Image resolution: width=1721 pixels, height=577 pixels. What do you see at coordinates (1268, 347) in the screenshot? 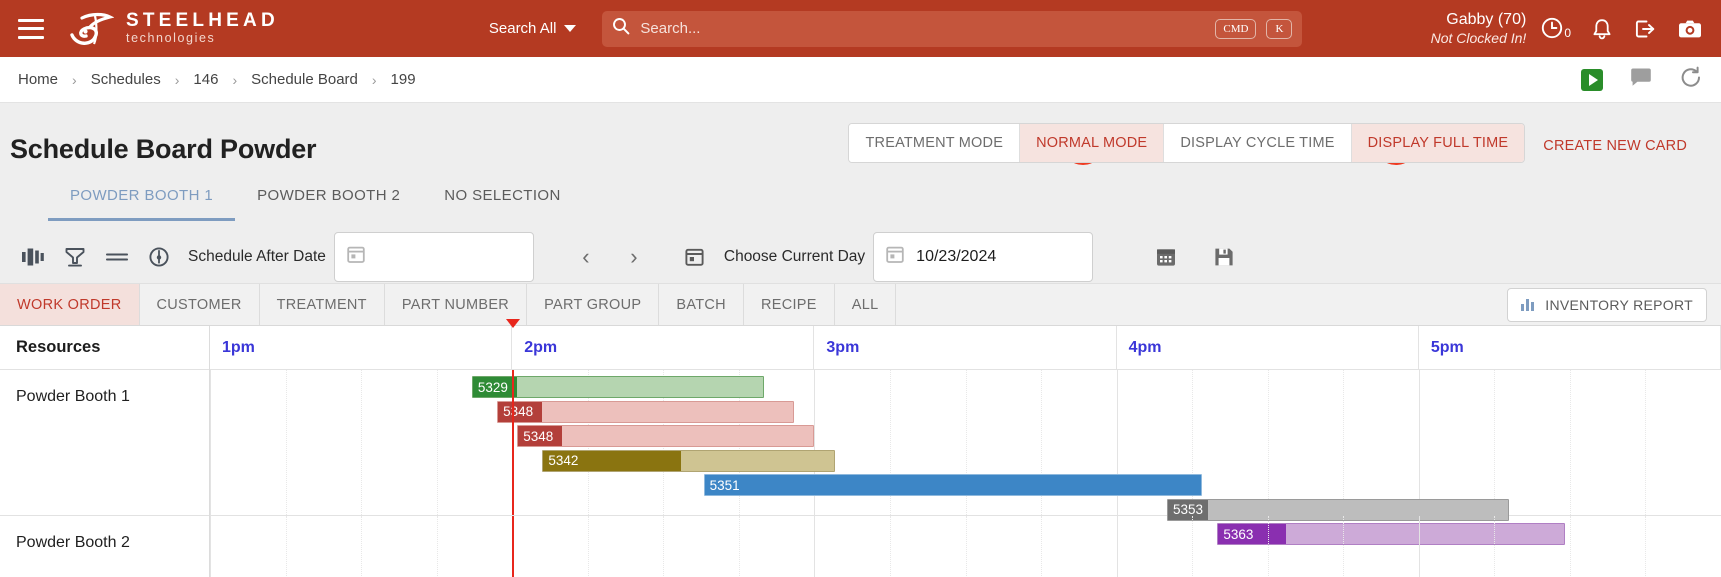
I see `time-tick-4pm: 4pm` at bounding box center [1268, 347].